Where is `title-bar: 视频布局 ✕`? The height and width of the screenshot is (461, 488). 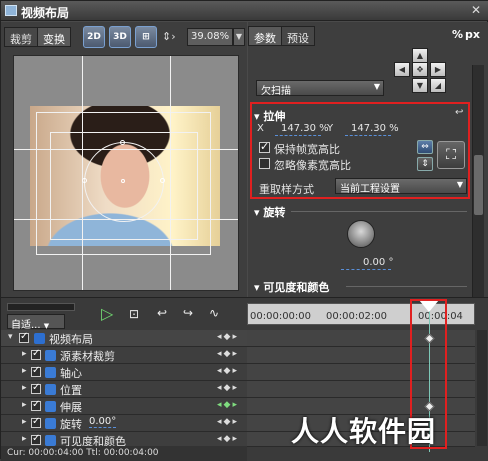 title-bar: 视频布局 ✕ is located at coordinates (244, 11).